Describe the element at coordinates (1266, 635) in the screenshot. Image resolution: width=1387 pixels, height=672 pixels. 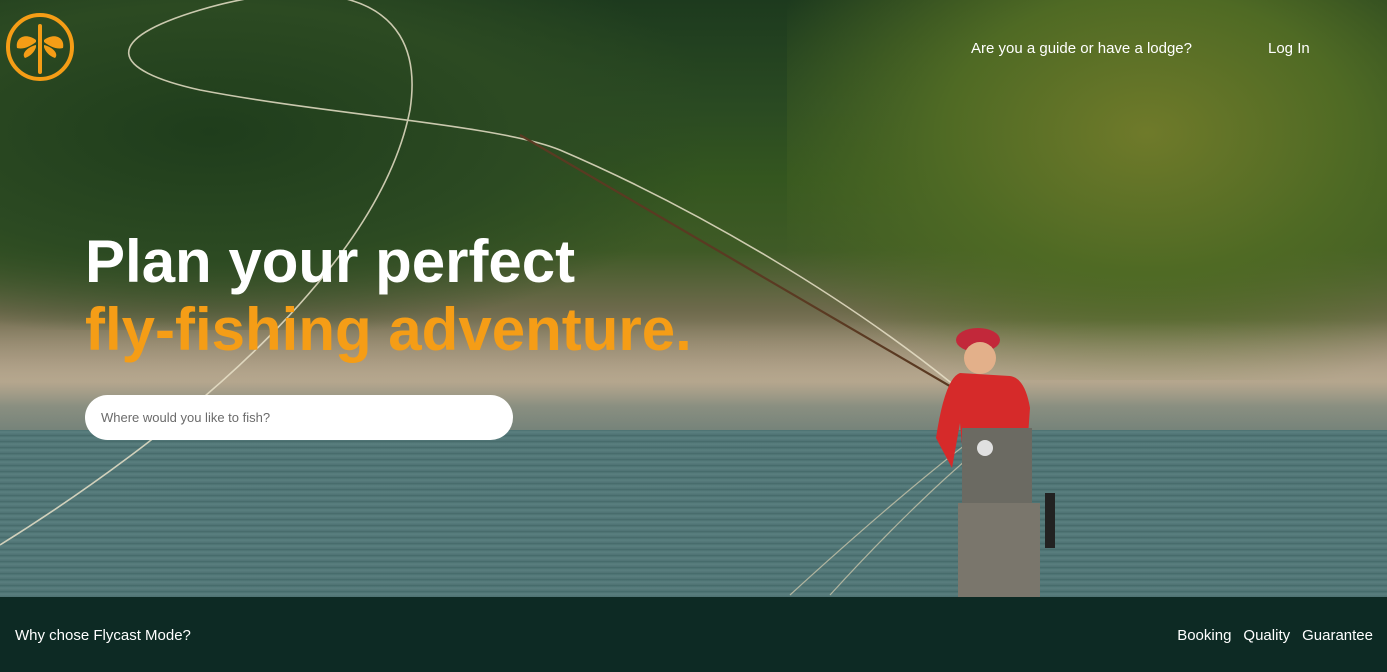
I see `footer-link-quality: Quality` at that location.